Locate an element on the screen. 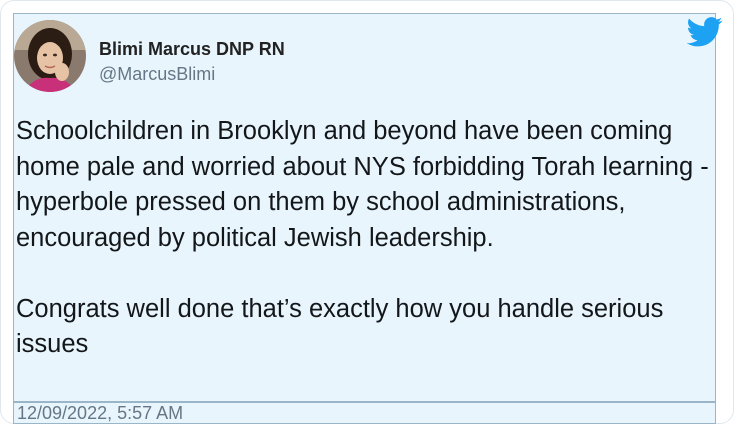 This screenshot has width=743, height=430. tweet-timestamp: 12/09/2022, 5:57 AM is located at coordinates (100, 413).